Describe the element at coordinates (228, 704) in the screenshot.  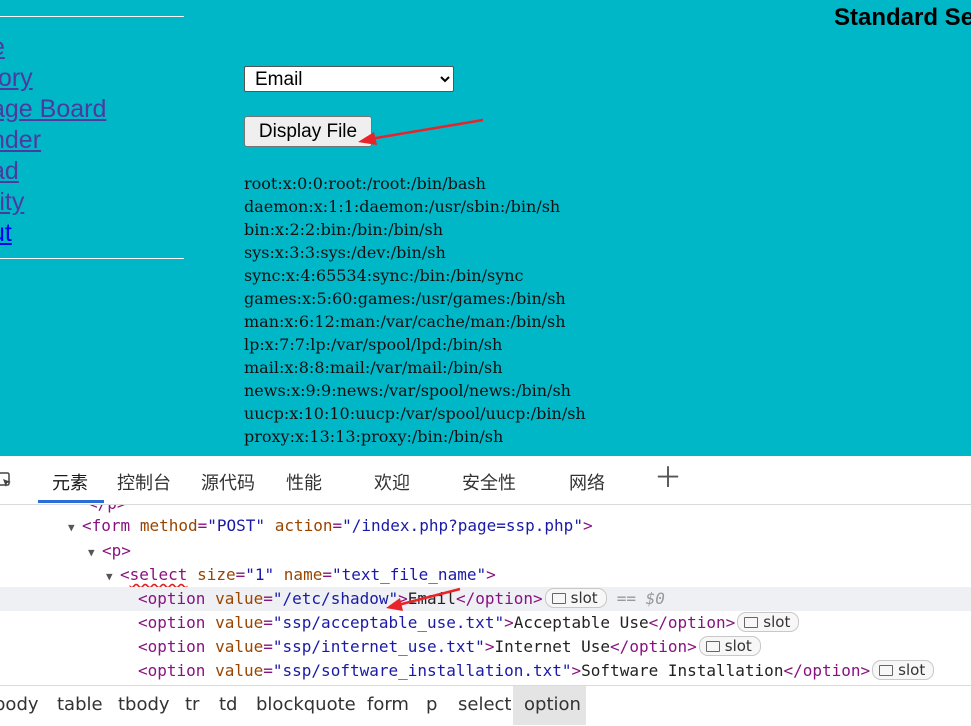
I see `crumb-td: td` at that location.